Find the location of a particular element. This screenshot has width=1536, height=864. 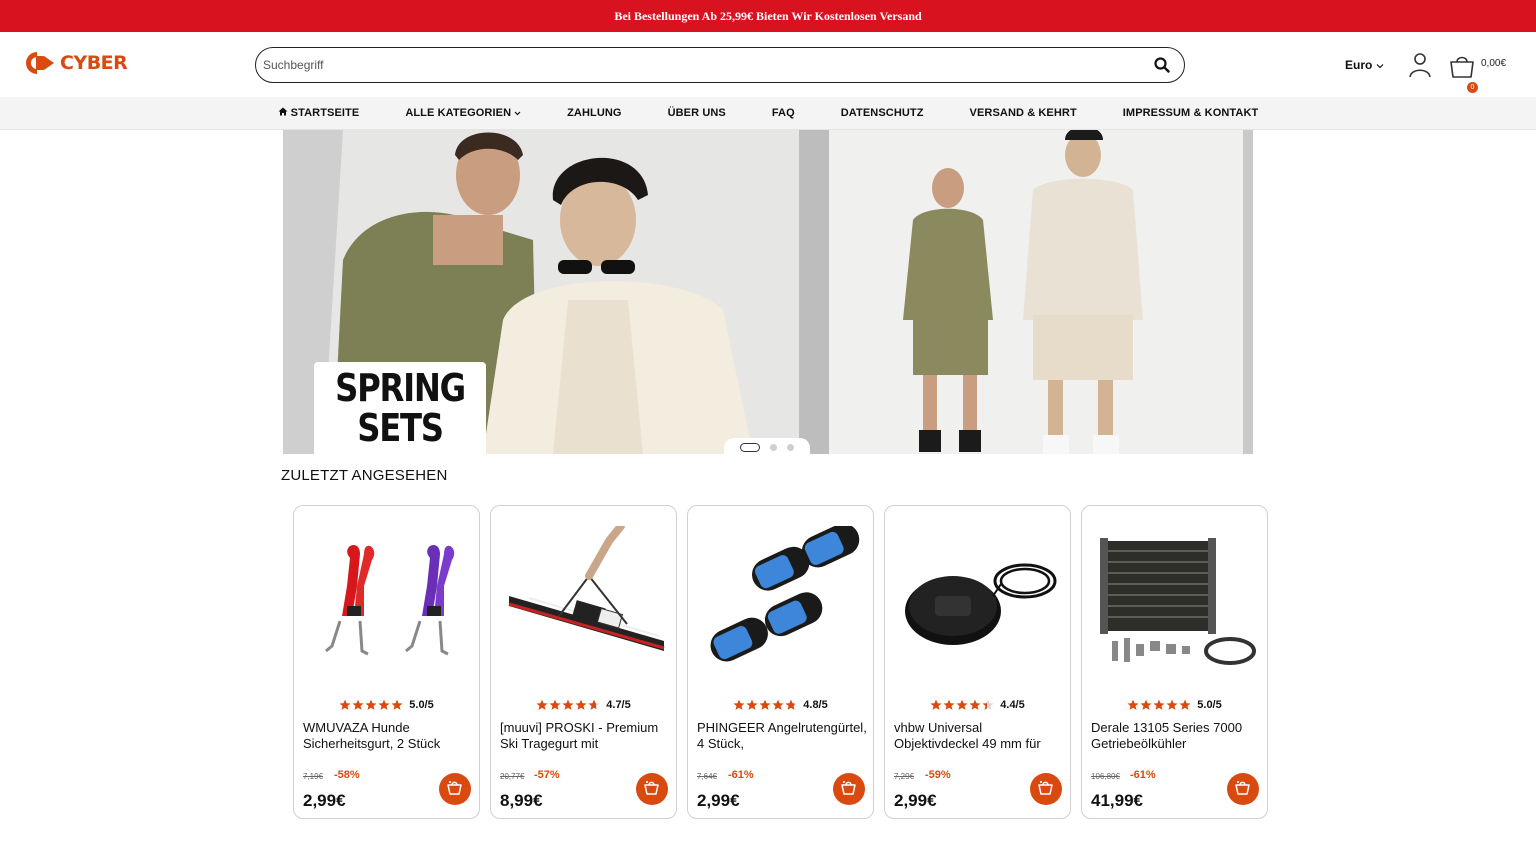

nav-item-zahlung: ZAHLUNG is located at coordinates (594, 113).